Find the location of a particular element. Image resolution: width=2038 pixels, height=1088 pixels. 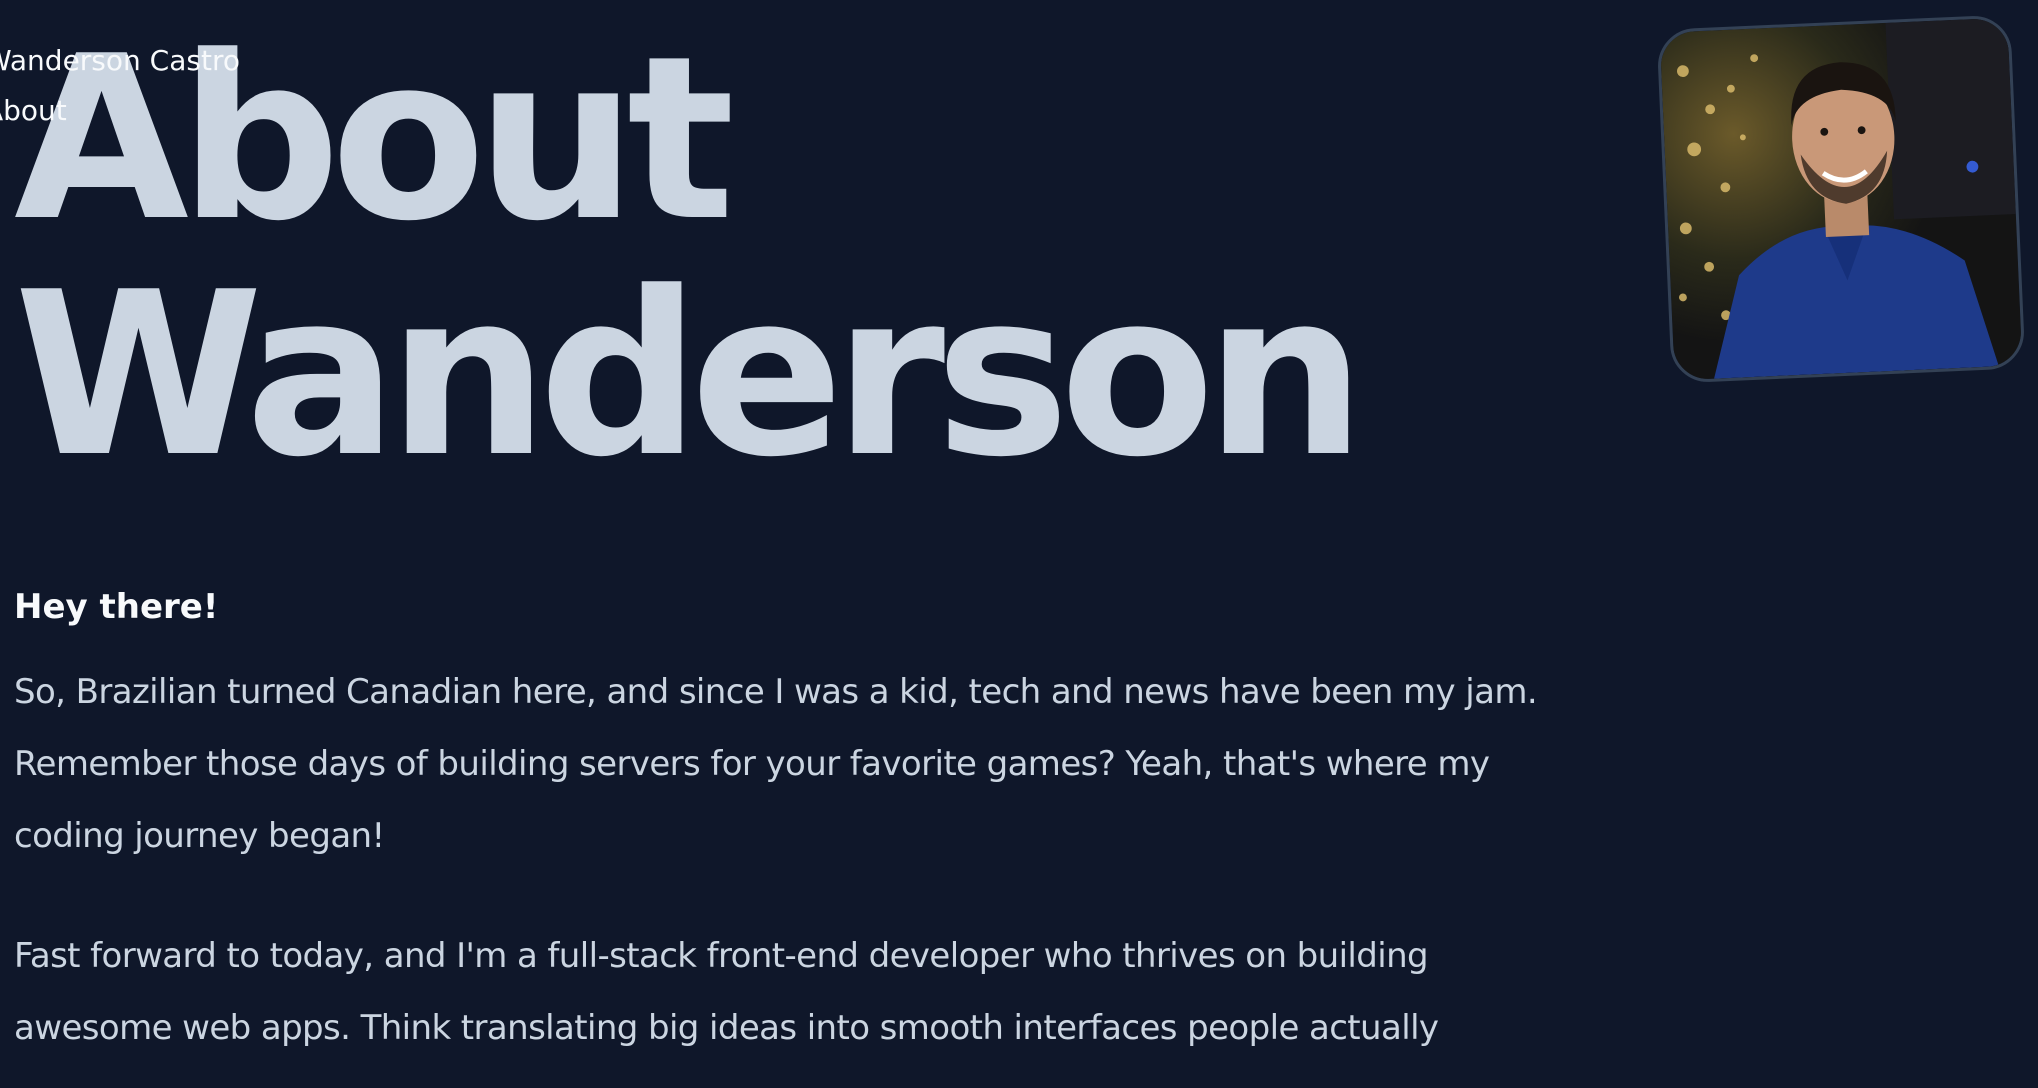

greeting-heading: Hey there! is located at coordinates (116, 607).